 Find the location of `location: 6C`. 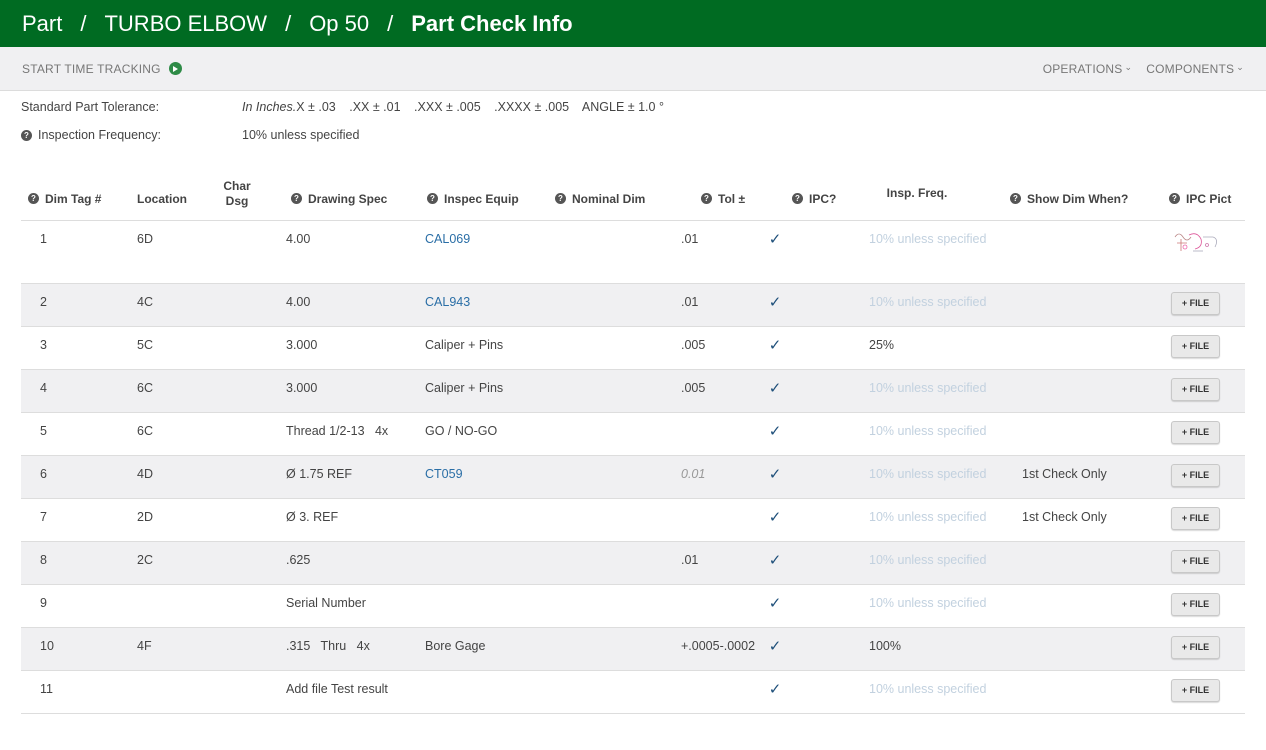

location: 6C is located at coordinates (145, 387).